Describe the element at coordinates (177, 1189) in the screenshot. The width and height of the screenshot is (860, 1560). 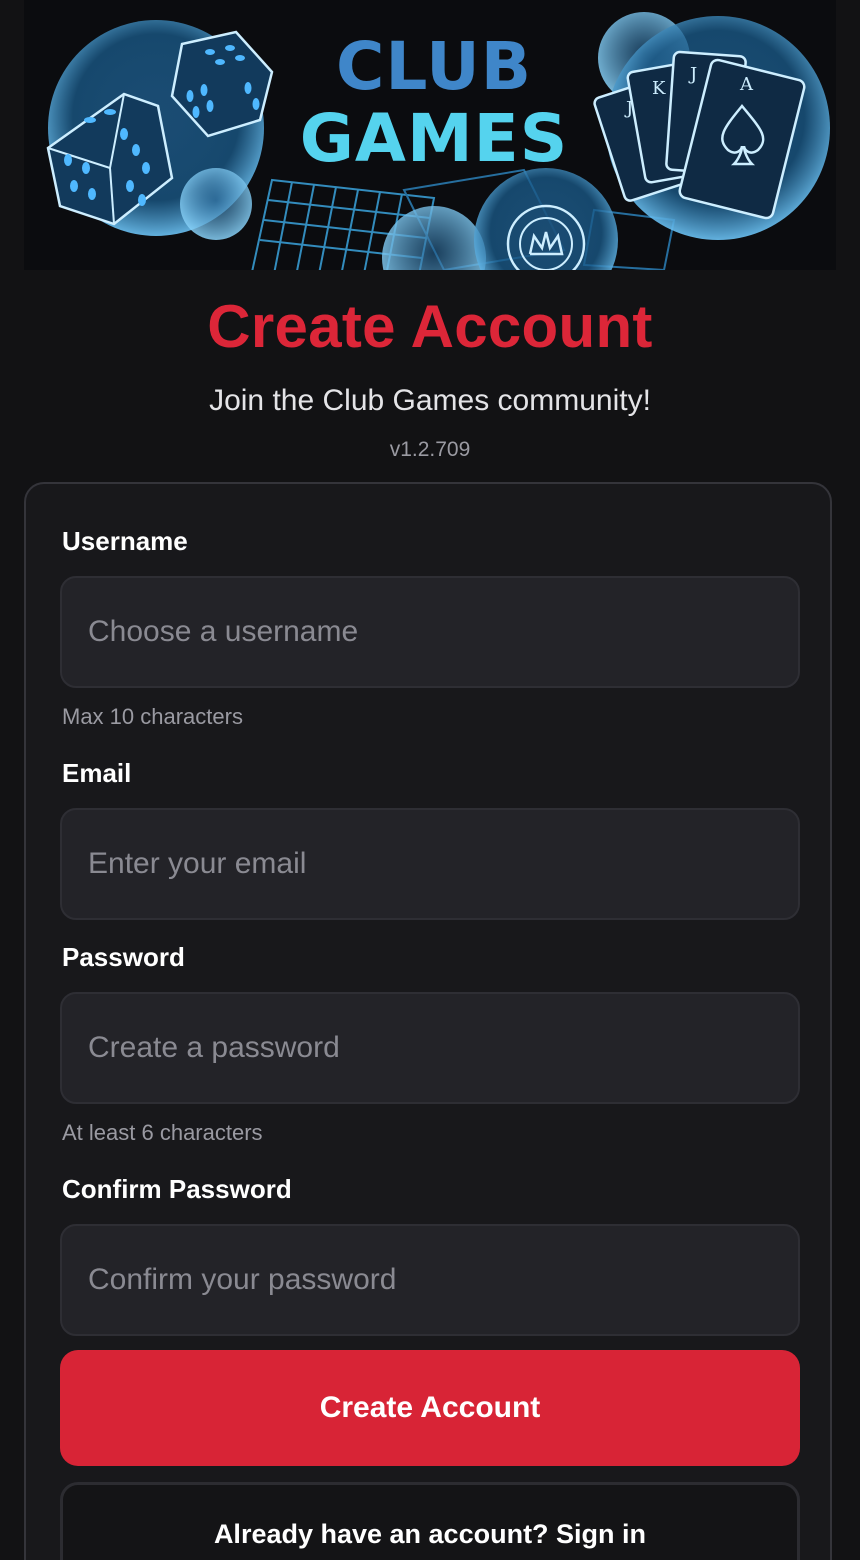
I see `confirm-password-label: Confirm Password` at that location.